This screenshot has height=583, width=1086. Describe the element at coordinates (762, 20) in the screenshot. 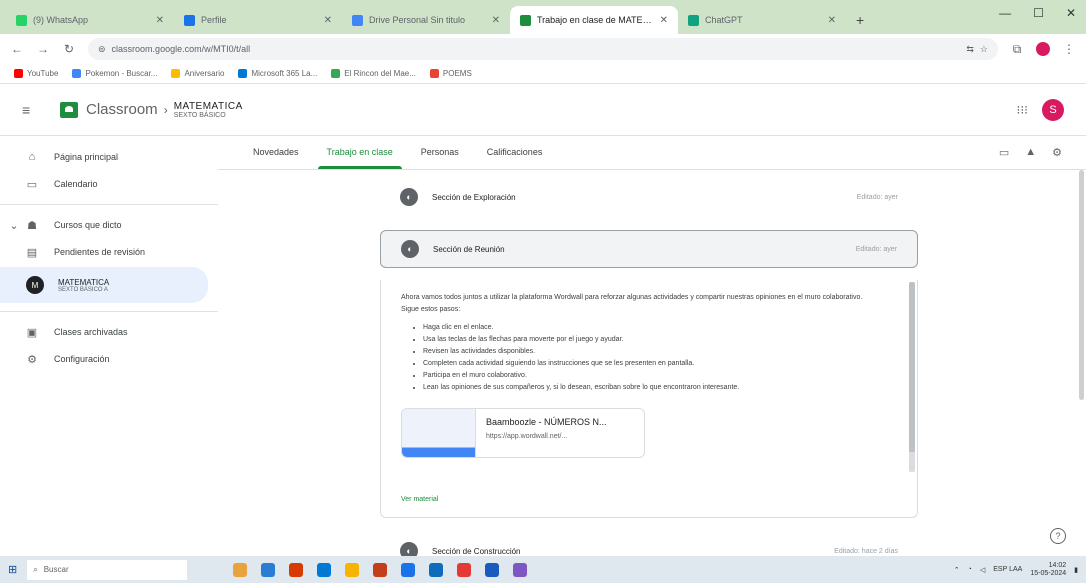

I see `browser-tab: ChatGPT ✕` at that location.